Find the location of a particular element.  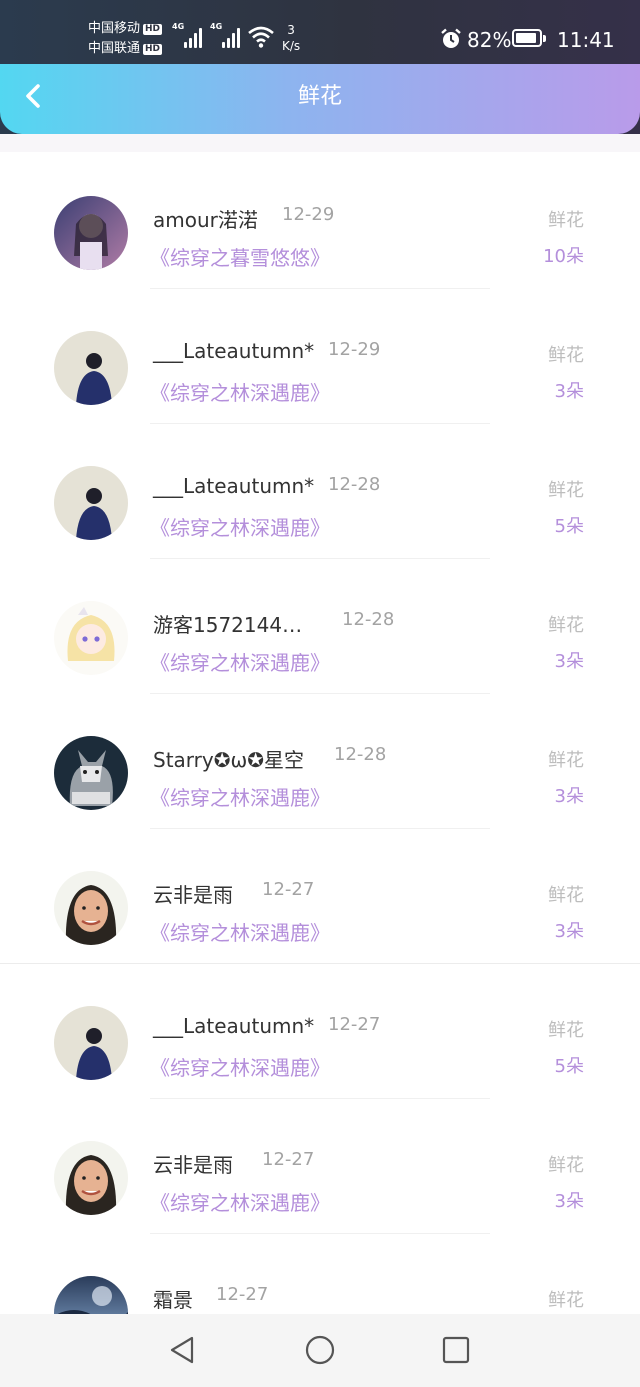

net-speed-value: 3 is located at coordinates (291, 30).